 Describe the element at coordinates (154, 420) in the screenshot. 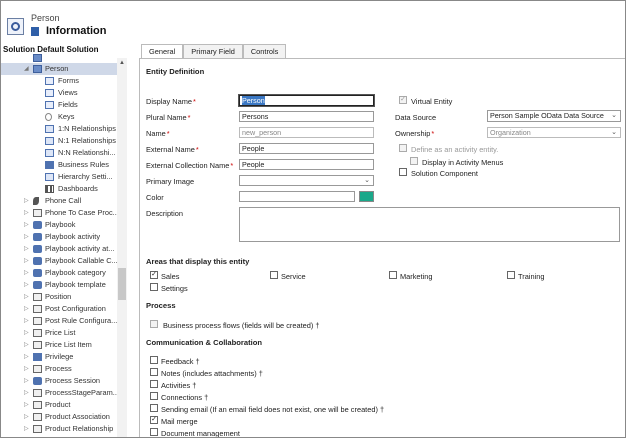

I see `communication-checkbox: ✓` at that location.